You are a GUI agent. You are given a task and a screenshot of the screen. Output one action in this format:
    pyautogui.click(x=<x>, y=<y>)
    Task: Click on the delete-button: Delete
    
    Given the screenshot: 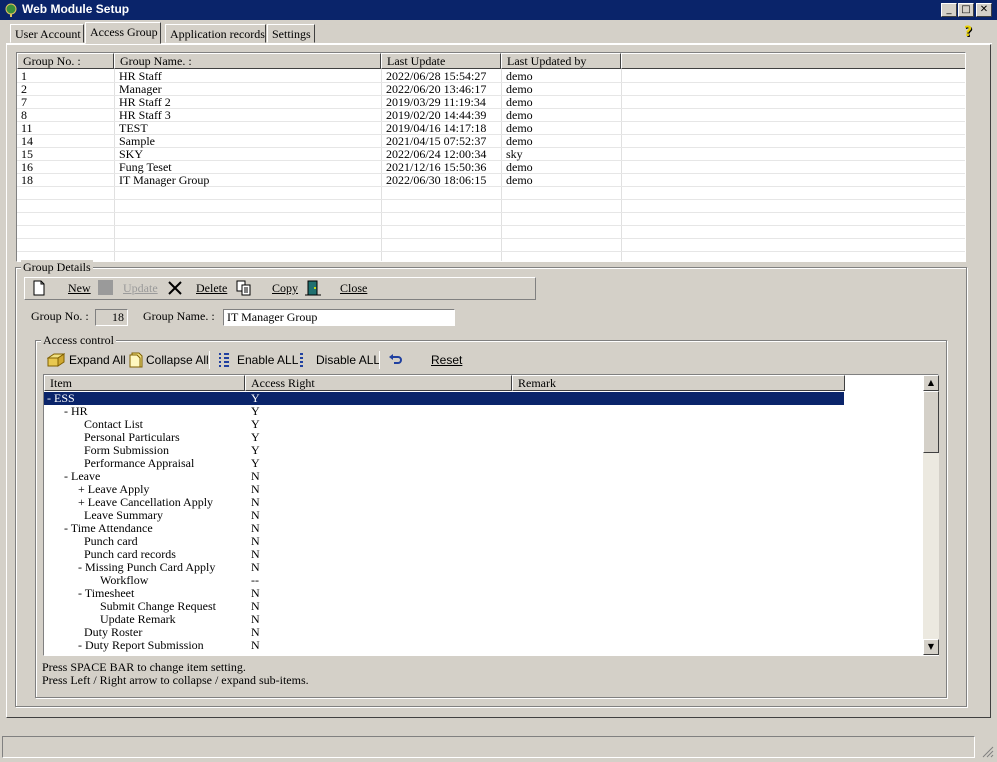 What is the action you would take?
    pyautogui.click(x=211, y=288)
    